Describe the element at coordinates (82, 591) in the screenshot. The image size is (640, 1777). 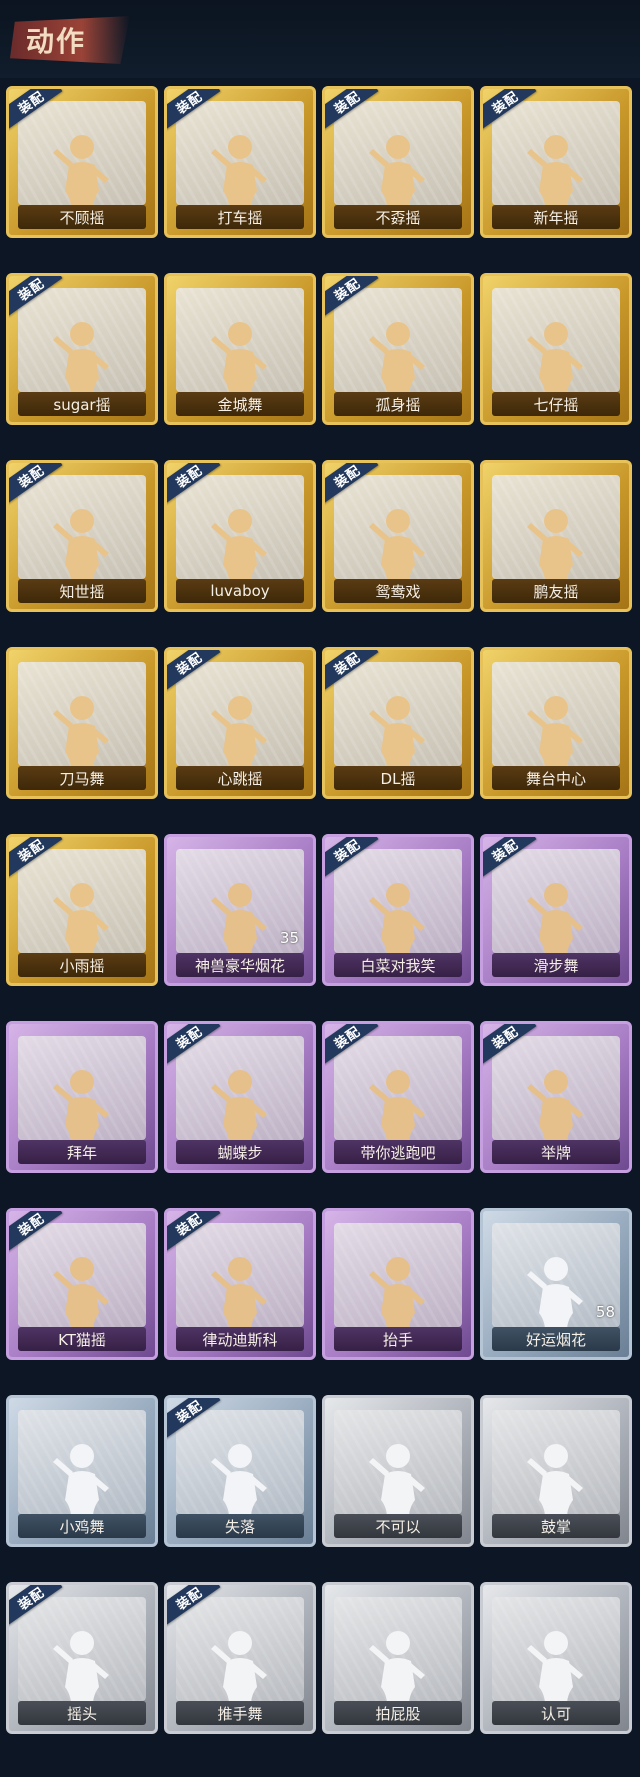
I see `emote-label-bar: 知世摇` at that location.